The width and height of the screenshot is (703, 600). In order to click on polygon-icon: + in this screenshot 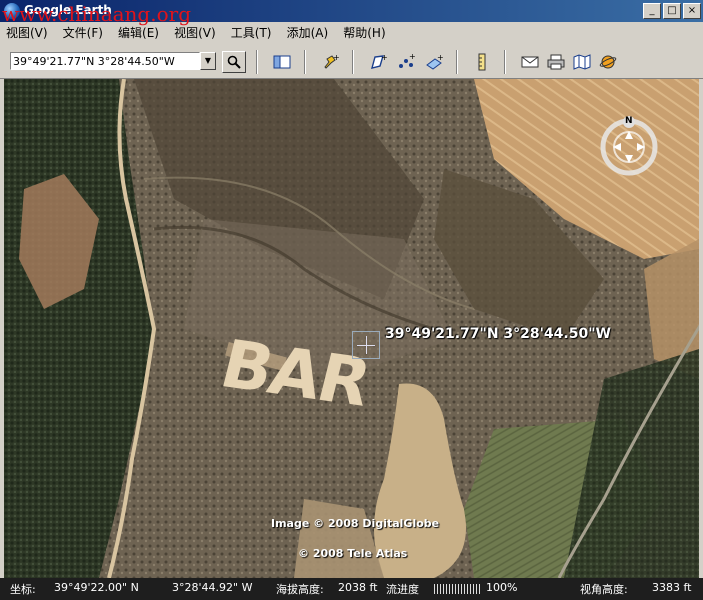, I will do `click(379, 61)`.